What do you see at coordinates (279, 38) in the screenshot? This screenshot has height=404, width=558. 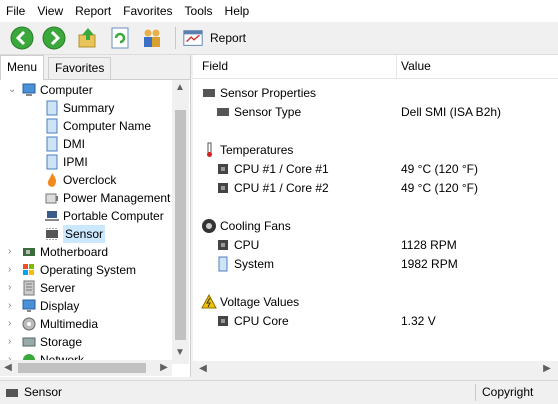 I see `toolbar: Report` at bounding box center [279, 38].